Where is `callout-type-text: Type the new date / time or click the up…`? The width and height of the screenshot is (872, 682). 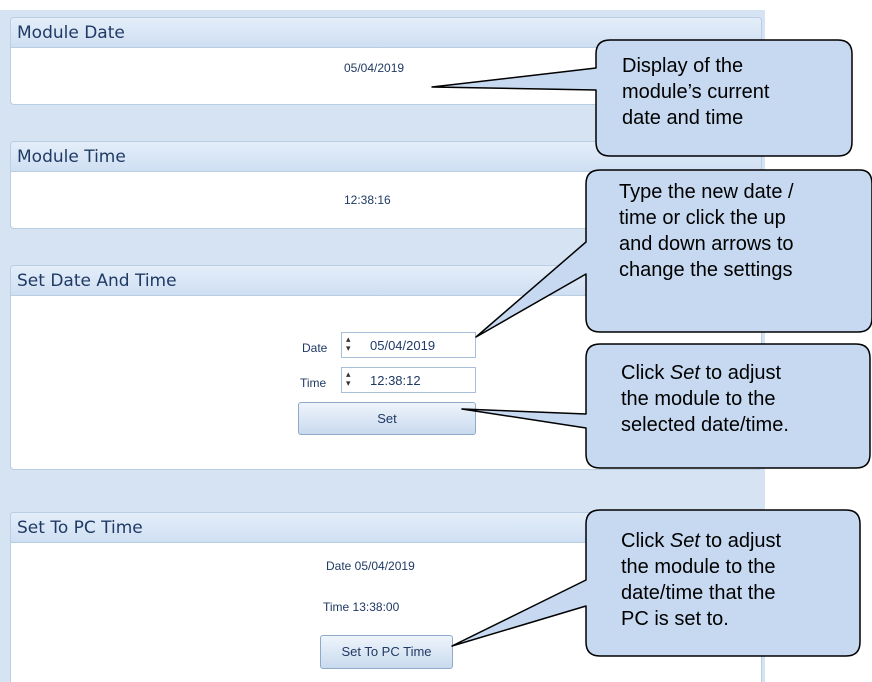 callout-type-text: Type the new date / time or click the up… is located at coordinates (706, 231).